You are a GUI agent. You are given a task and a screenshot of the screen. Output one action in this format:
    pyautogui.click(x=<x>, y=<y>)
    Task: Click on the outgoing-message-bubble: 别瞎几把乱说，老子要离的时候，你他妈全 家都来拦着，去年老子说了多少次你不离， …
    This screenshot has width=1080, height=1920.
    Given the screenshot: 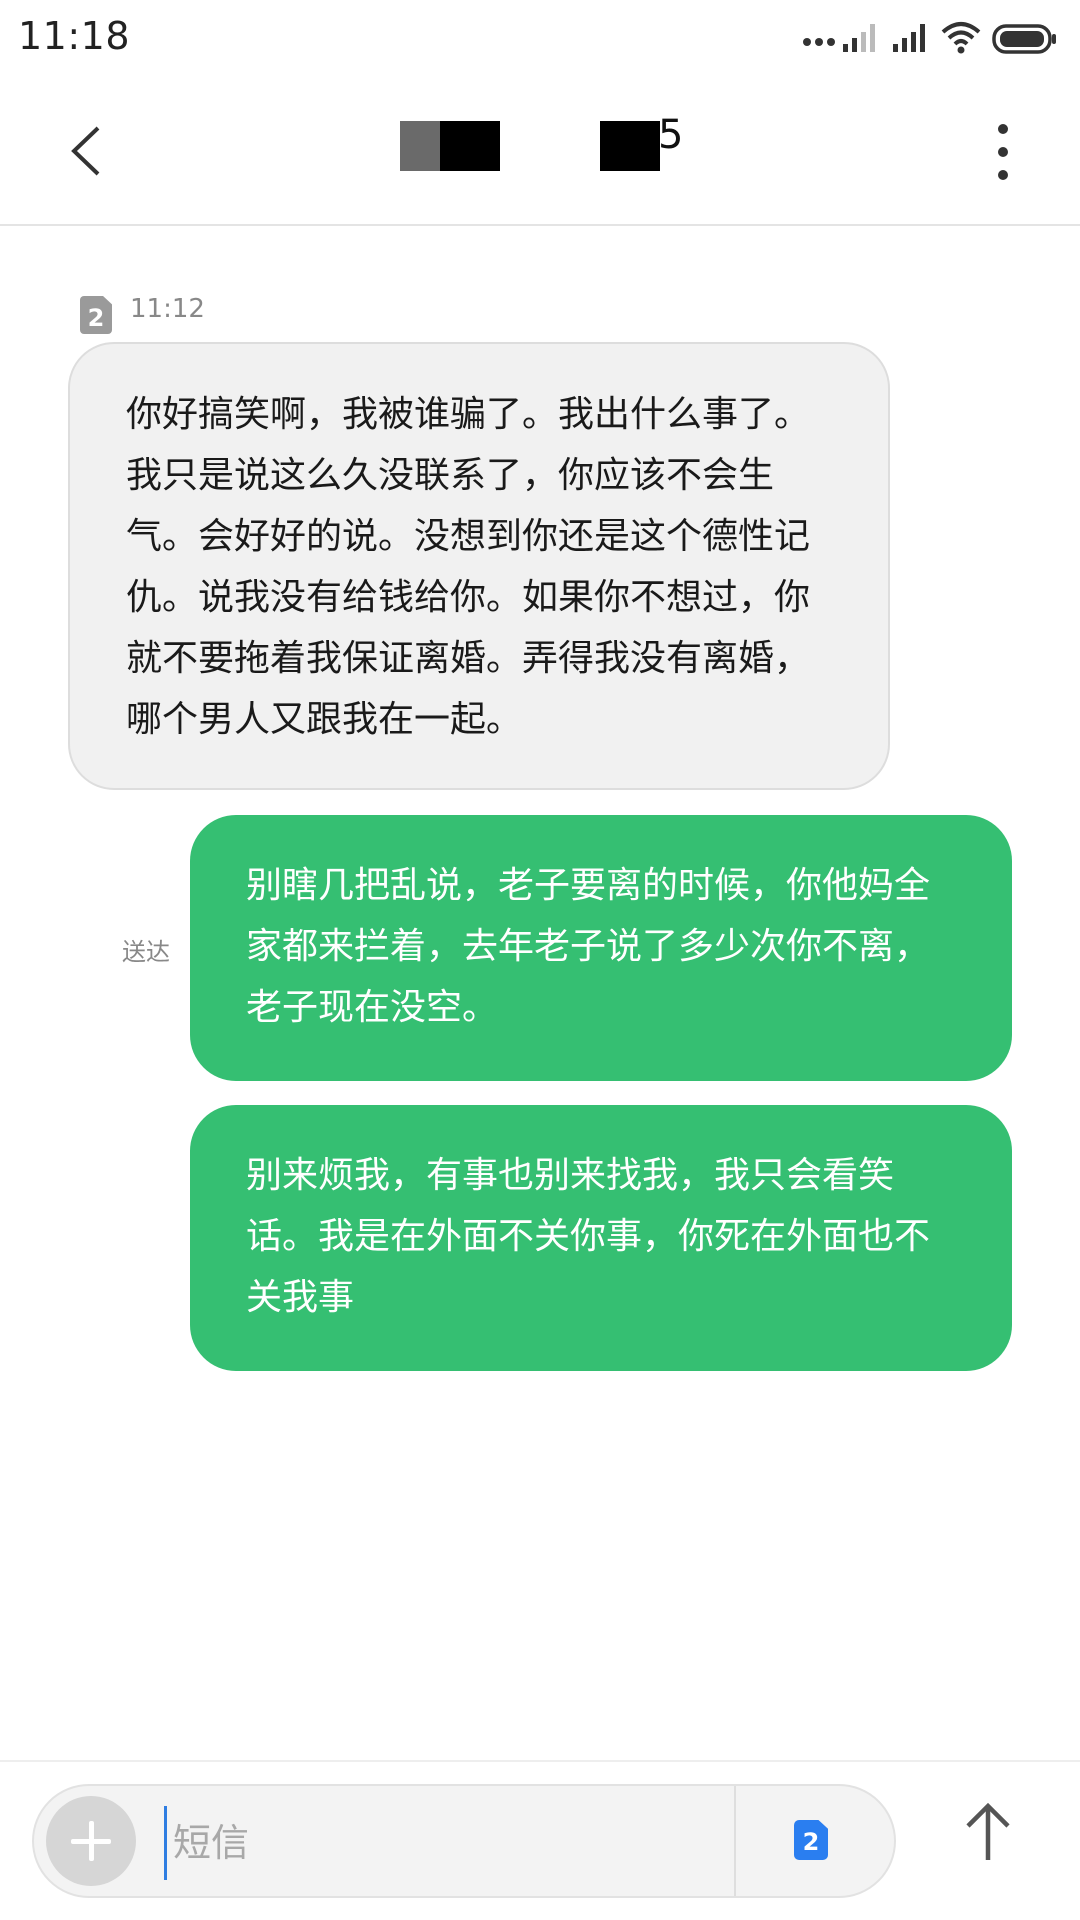 What is the action you would take?
    pyautogui.click(x=601, y=948)
    